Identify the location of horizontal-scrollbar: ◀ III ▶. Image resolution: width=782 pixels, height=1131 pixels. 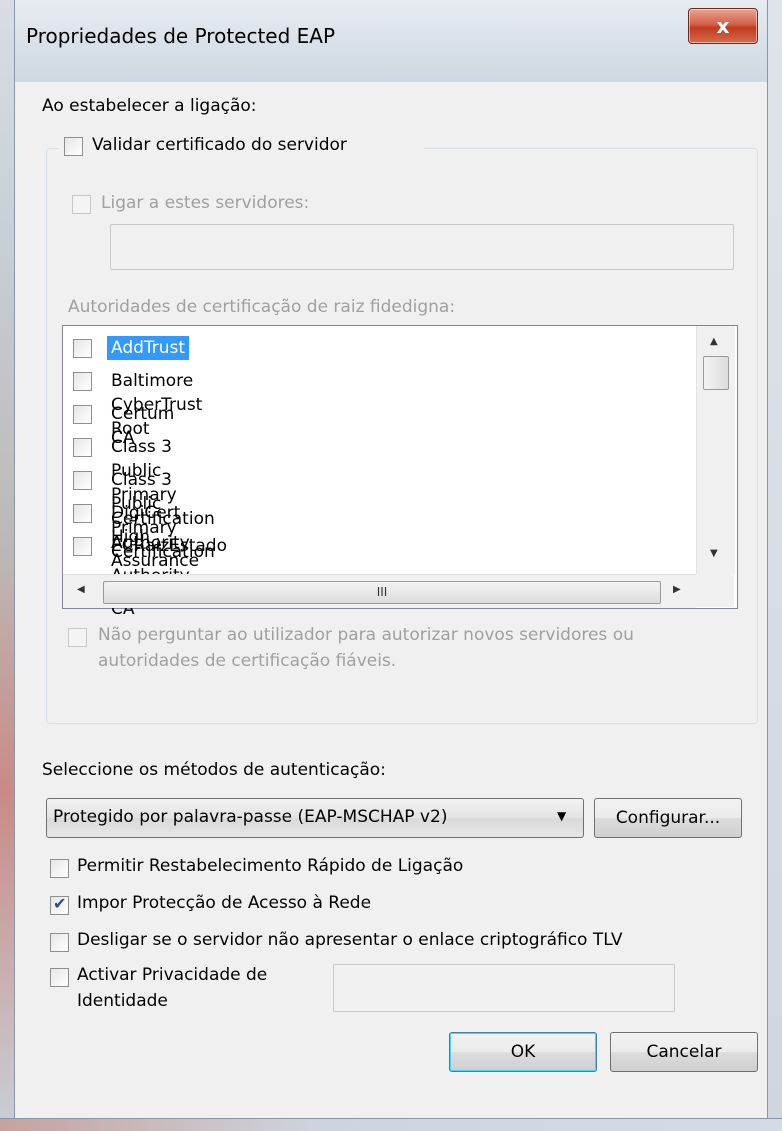
(379, 591).